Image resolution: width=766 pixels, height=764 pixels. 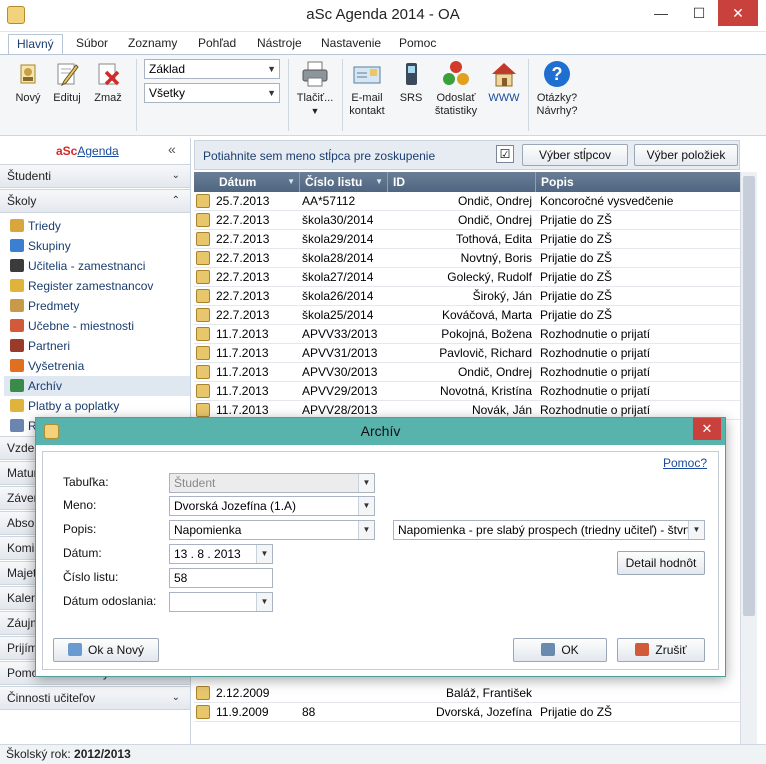 What do you see at coordinates (456, 73) in the screenshot?
I see `stats-balls-icon` at bounding box center [456, 73].